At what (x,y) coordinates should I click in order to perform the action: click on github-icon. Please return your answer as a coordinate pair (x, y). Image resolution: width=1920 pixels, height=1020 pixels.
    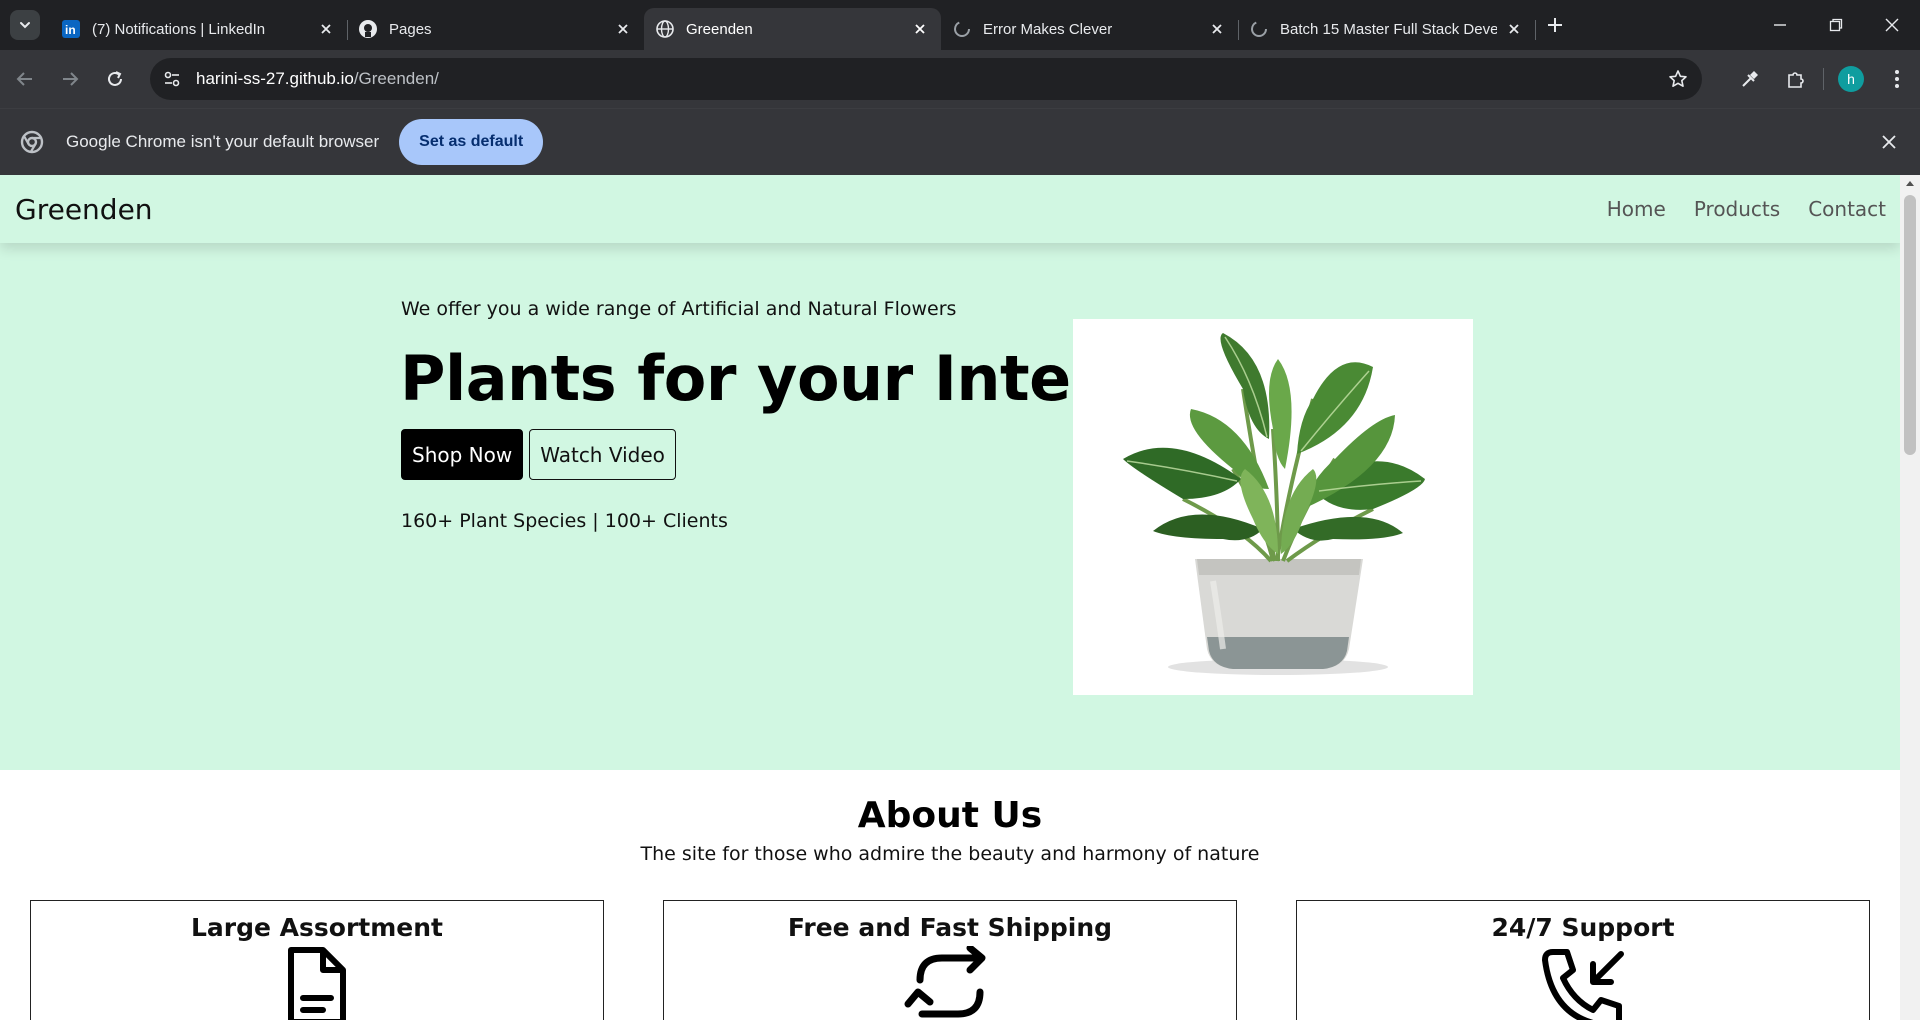
    Looking at the image, I should click on (368, 29).